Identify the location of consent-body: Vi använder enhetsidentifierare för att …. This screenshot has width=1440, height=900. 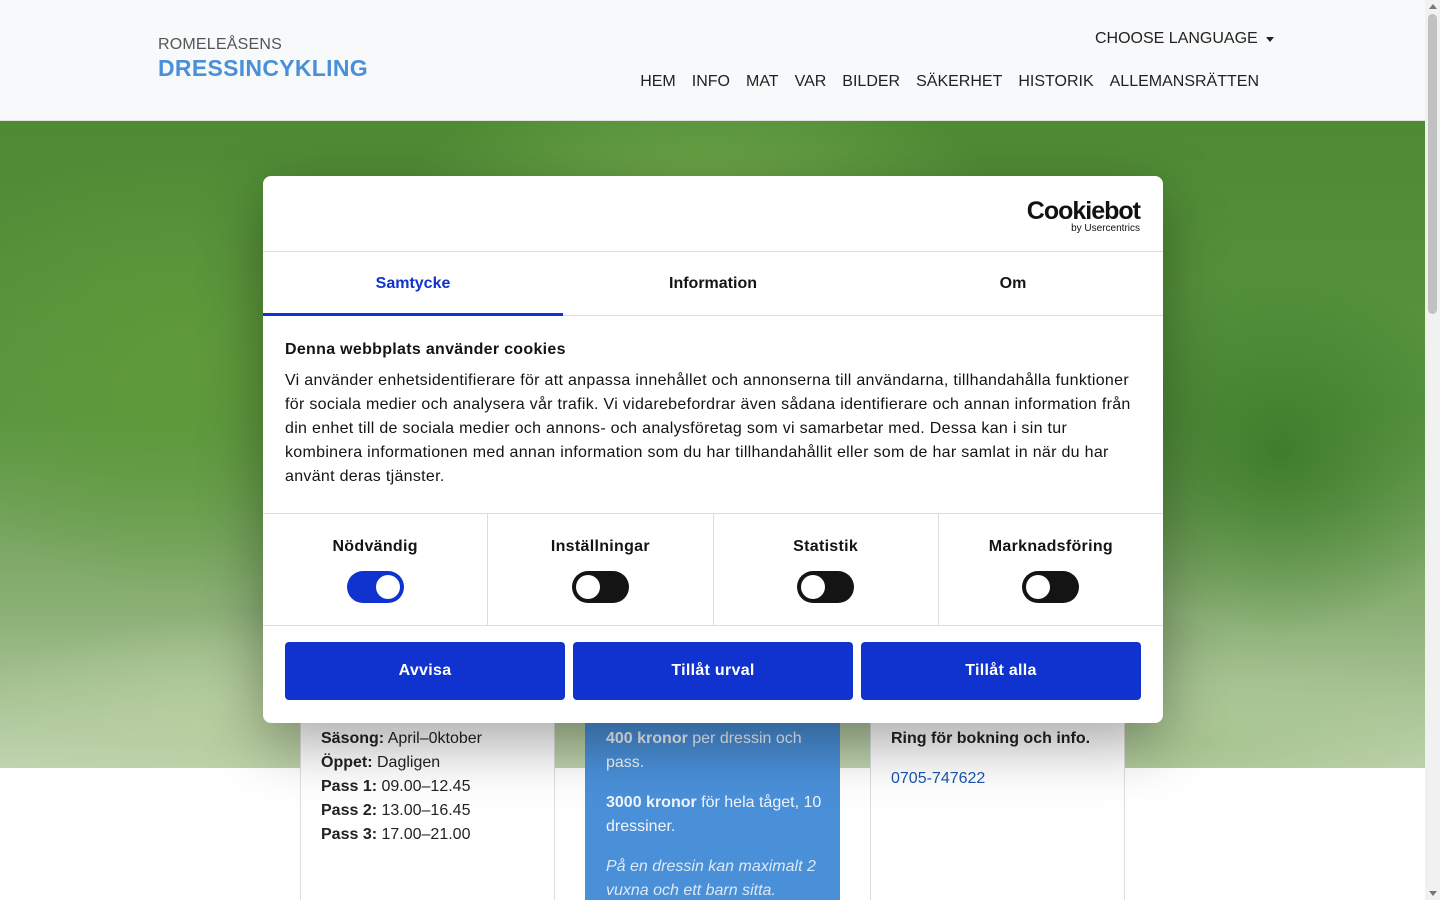
(708, 428).